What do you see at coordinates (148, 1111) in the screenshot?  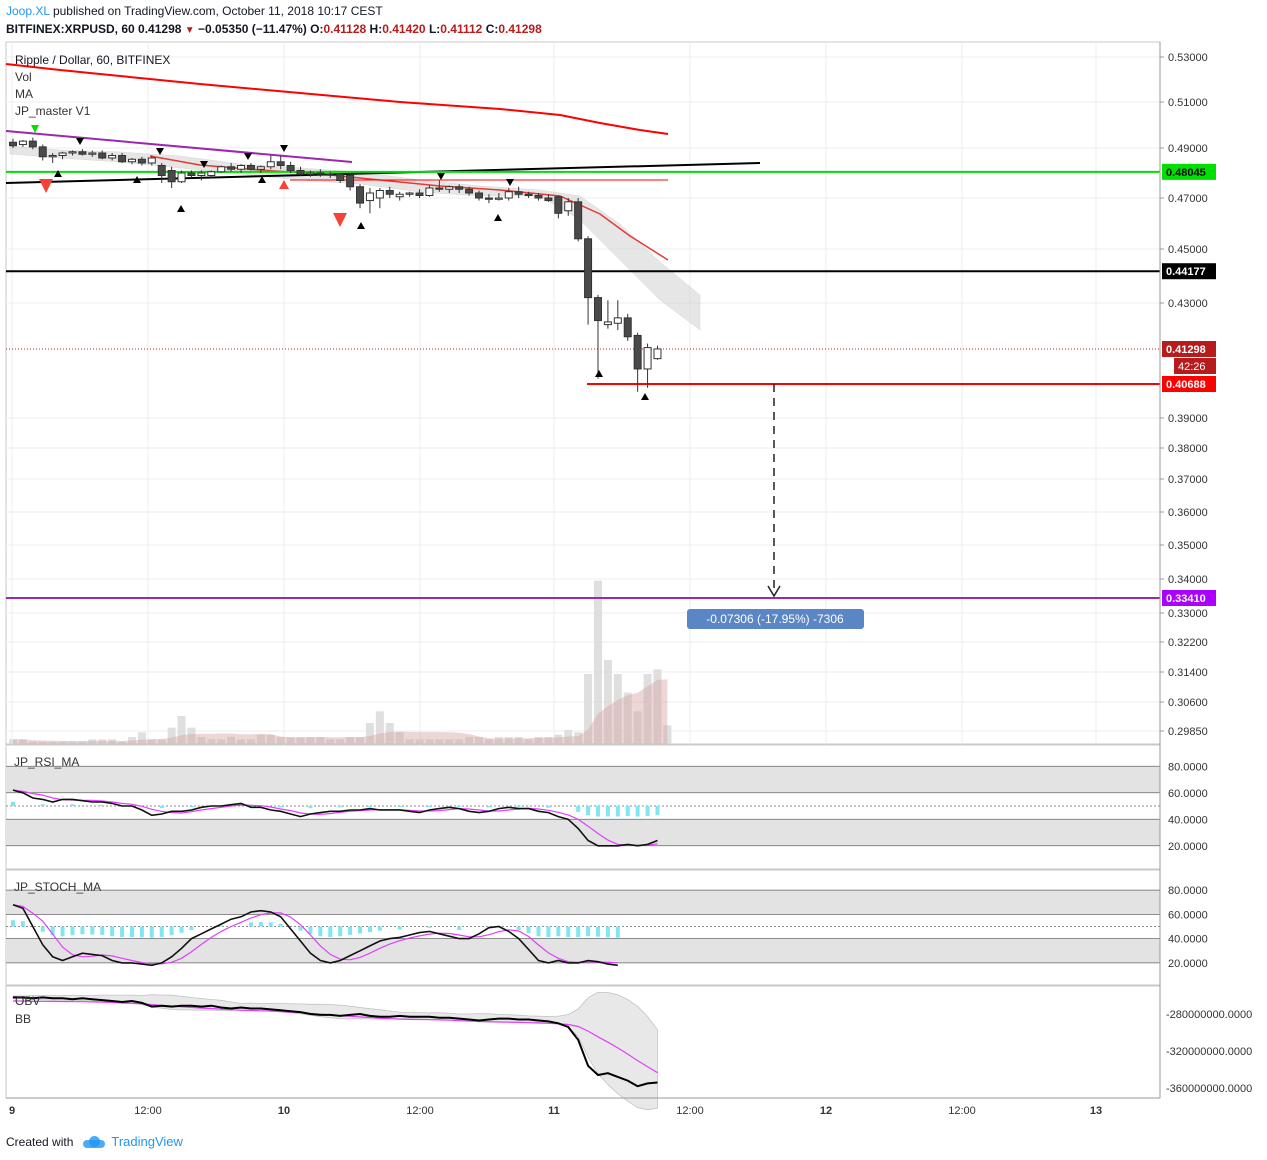 I see `time-axis-label-1: 12:00` at bounding box center [148, 1111].